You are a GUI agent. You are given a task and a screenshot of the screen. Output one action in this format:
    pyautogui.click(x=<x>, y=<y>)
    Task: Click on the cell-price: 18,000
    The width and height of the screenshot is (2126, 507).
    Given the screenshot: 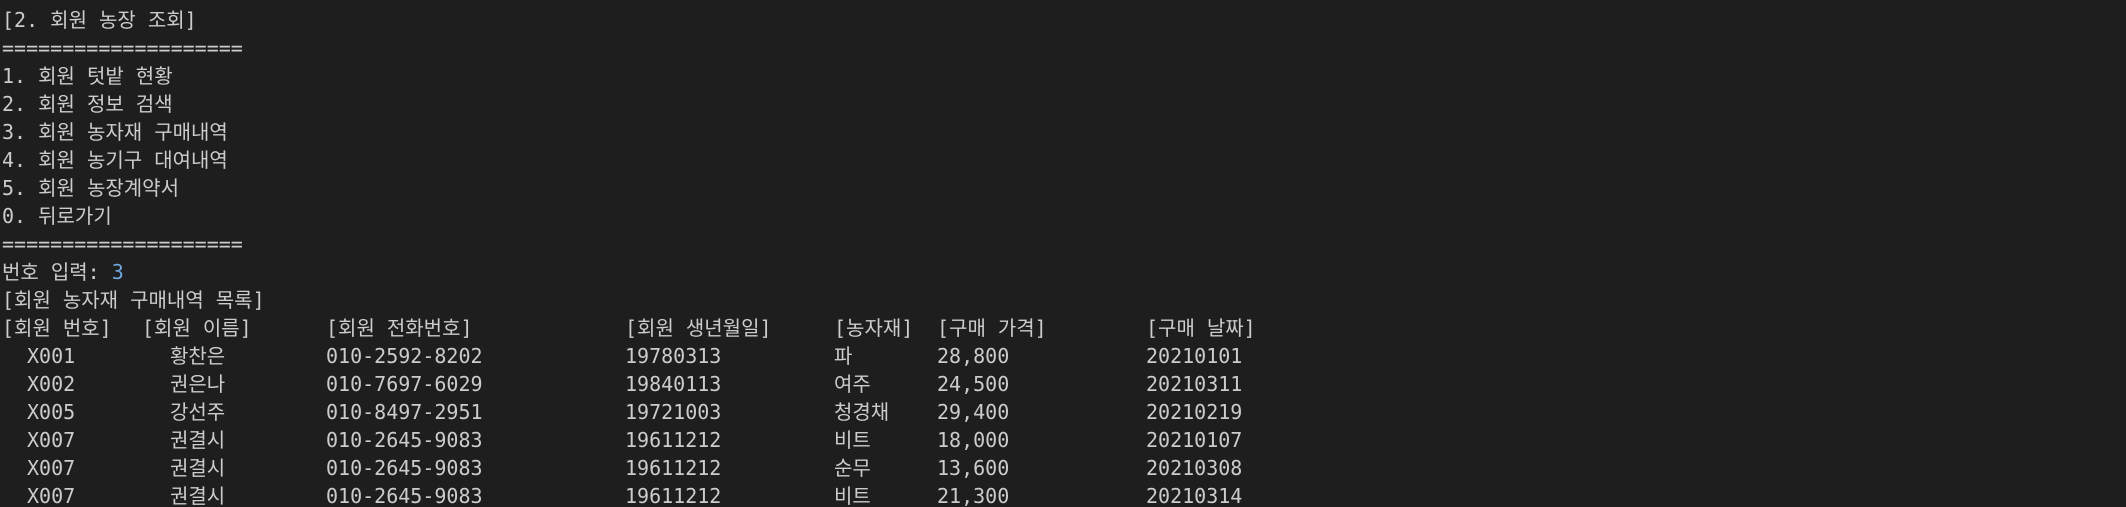 What is the action you would take?
    pyautogui.click(x=973, y=440)
    